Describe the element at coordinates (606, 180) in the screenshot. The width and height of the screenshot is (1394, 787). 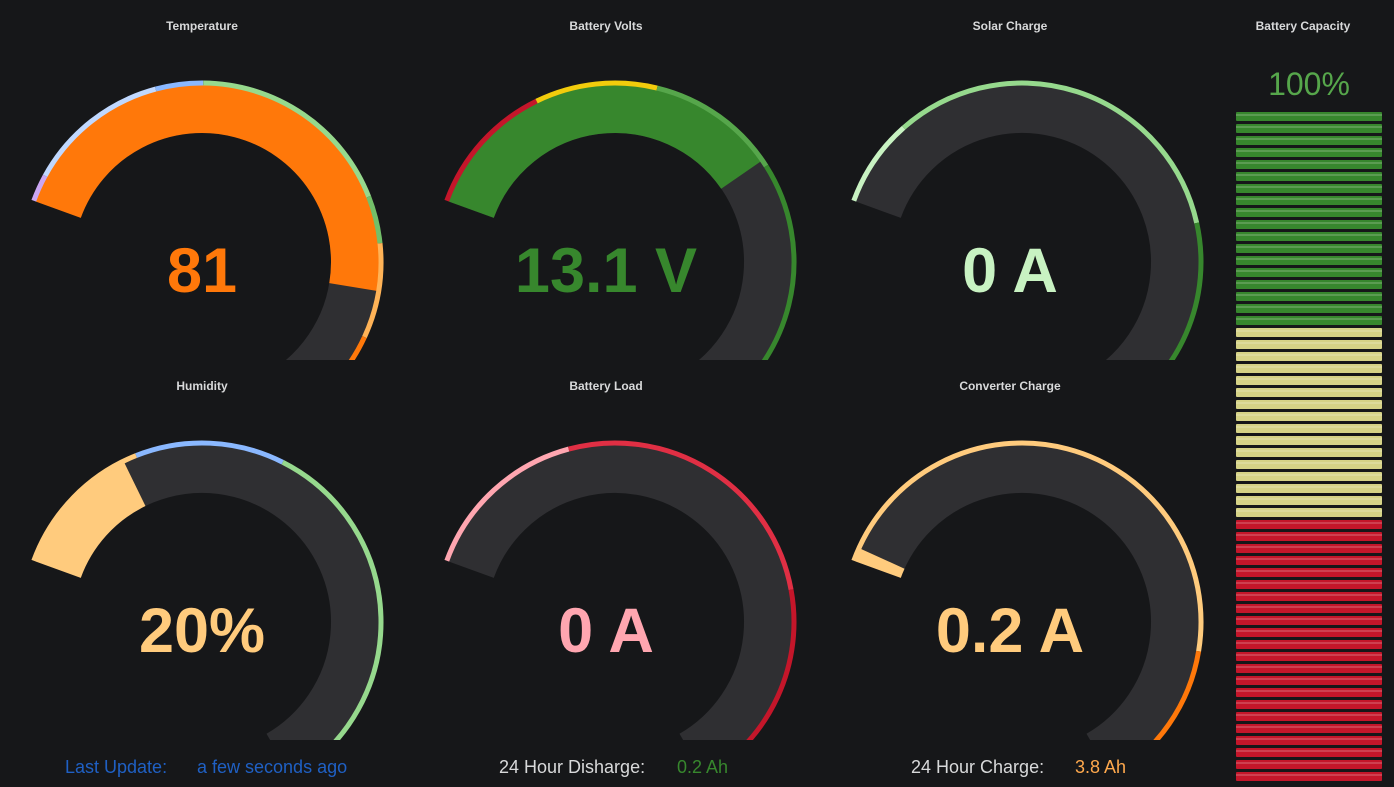
I see `battery-volts-panel: Battery Volts 13.1 V` at that location.